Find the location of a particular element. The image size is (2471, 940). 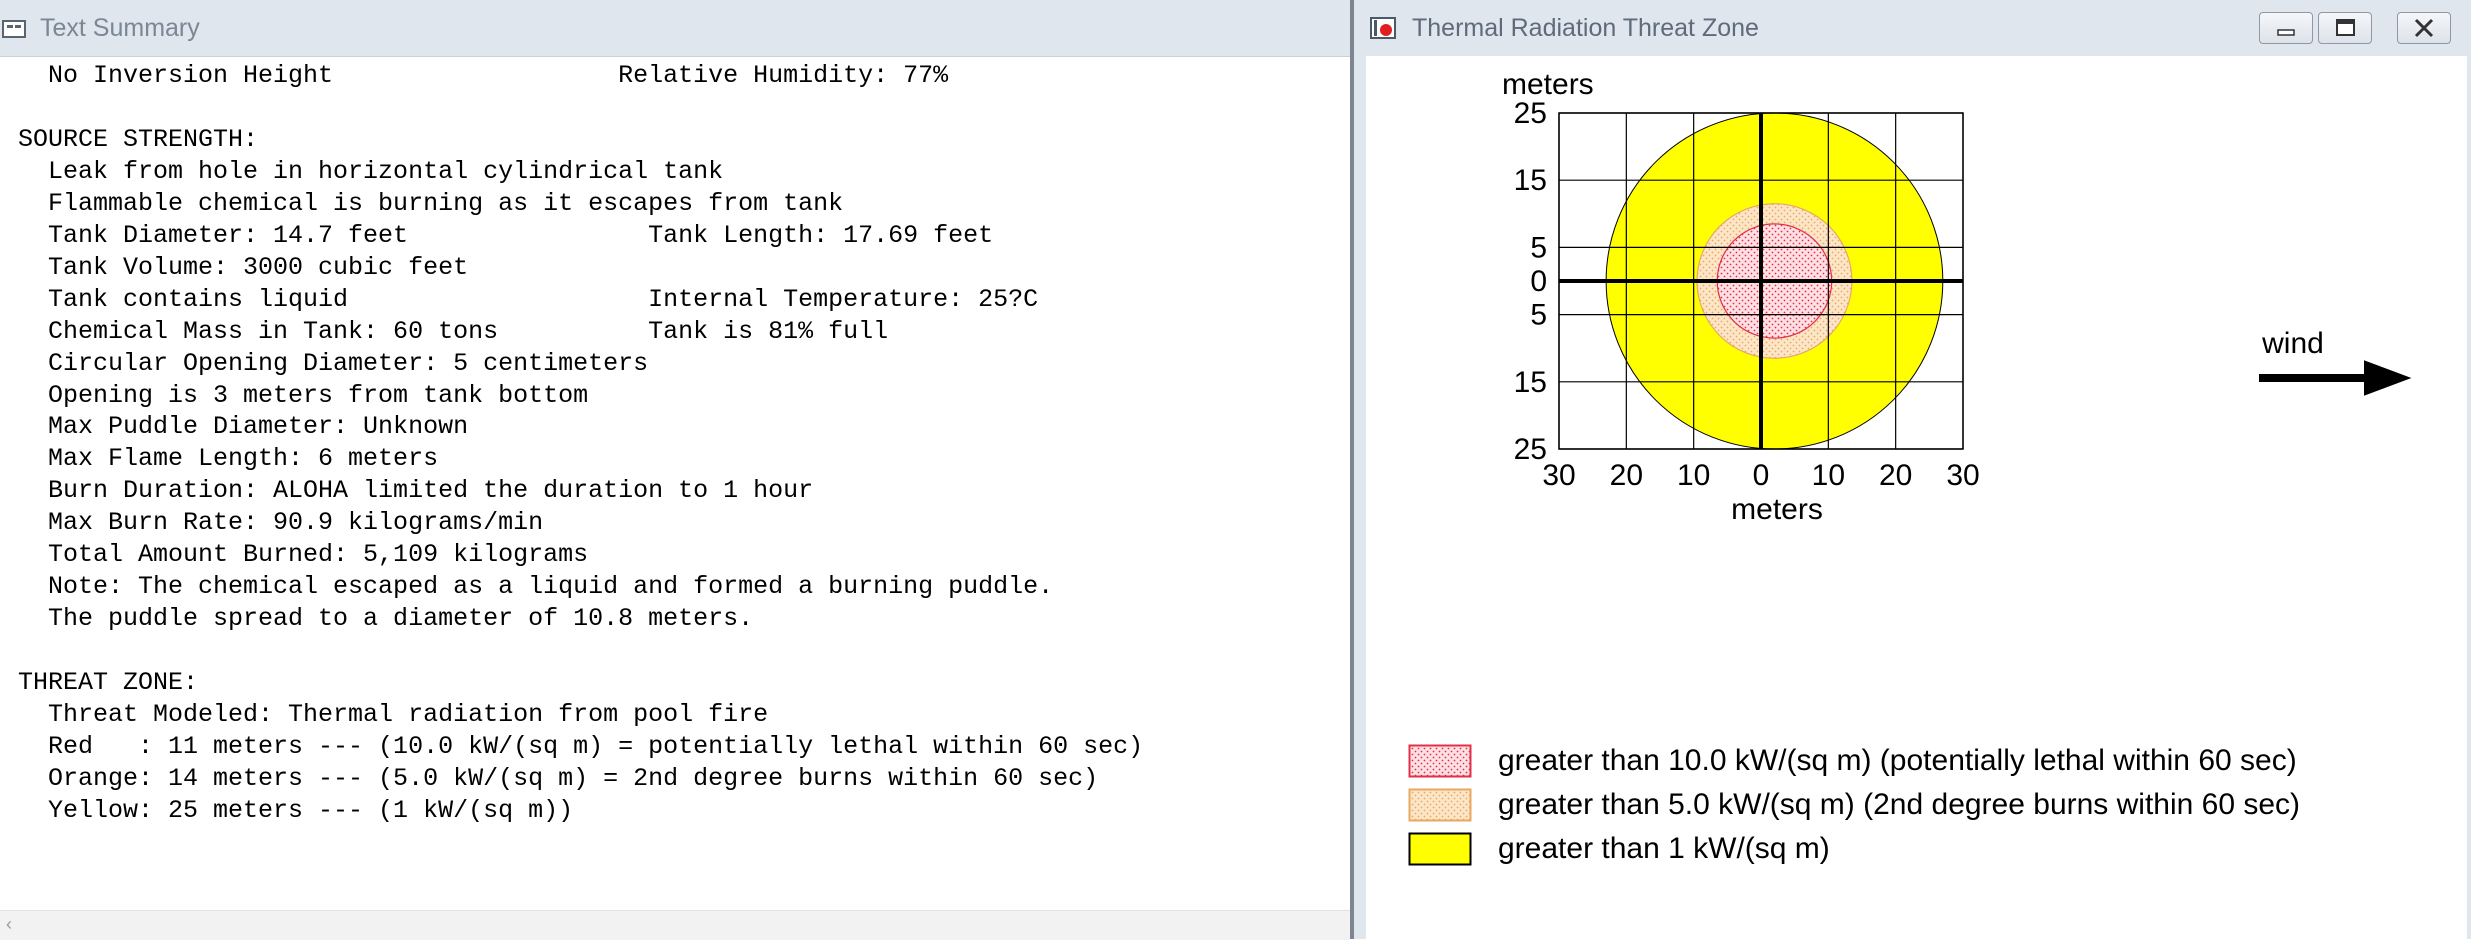

maximize-icon is located at coordinates (2345, 27).